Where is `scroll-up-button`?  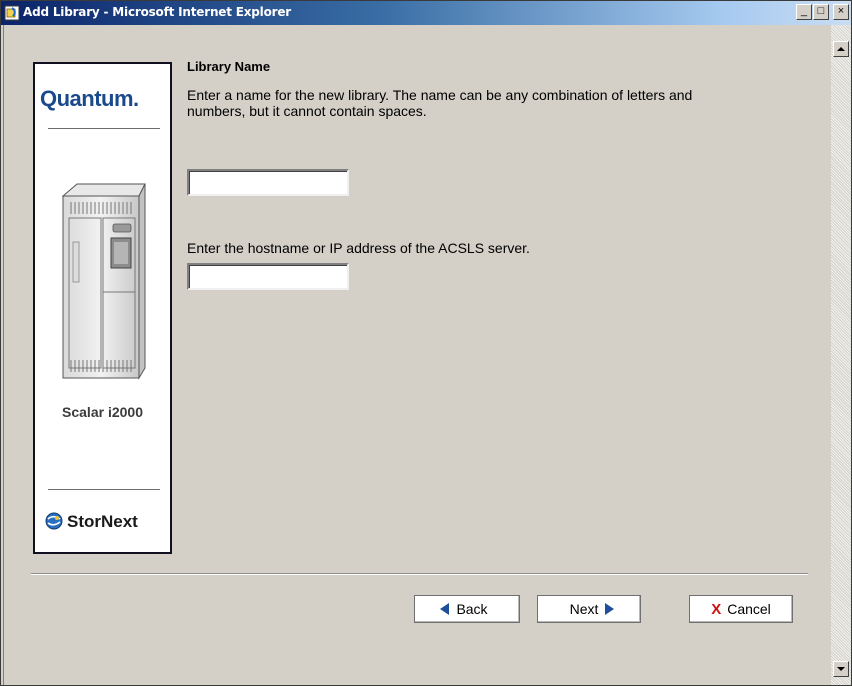
scroll-up-button is located at coordinates (841, 49).